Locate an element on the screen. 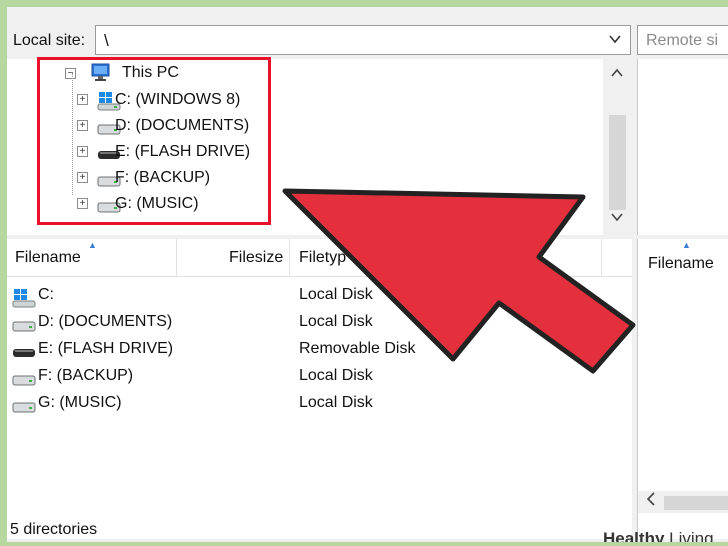  watermark-rest: Living is located at coordinates (689, 535).